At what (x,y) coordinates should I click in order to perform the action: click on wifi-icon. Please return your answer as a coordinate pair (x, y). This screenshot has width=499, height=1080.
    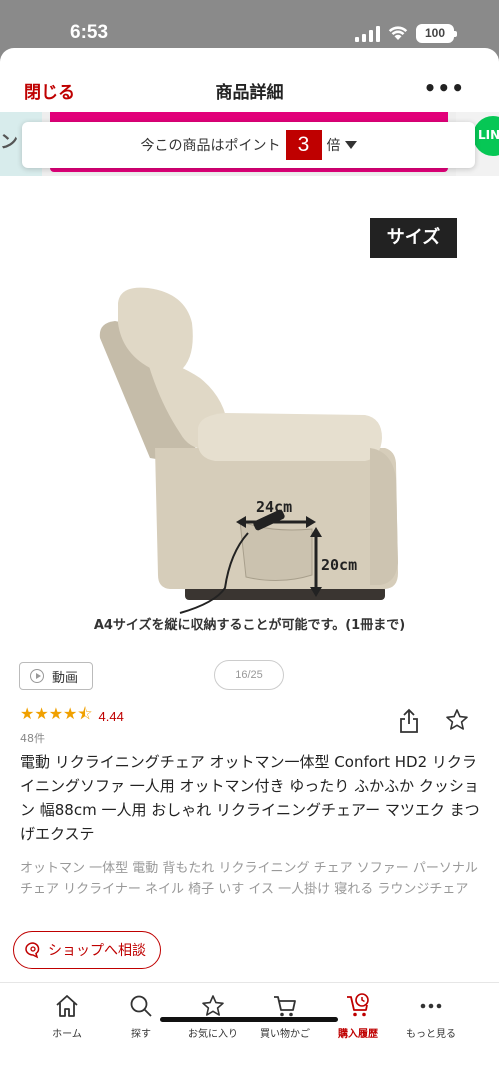
    Looking at the image, I should click on (398, 33).